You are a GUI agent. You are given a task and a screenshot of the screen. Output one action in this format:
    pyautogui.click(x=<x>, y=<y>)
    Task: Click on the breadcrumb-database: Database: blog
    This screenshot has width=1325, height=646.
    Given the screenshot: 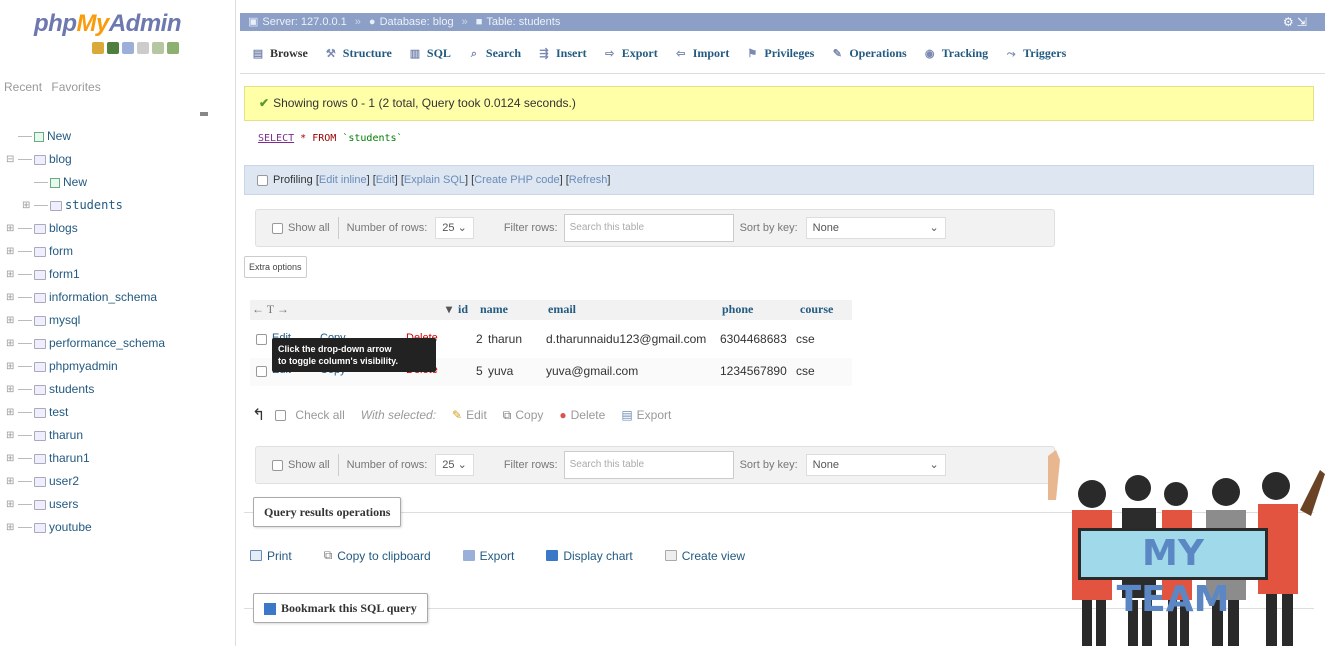 What is the action you would take?
    pyautogui.click(x=417, y=22)
    